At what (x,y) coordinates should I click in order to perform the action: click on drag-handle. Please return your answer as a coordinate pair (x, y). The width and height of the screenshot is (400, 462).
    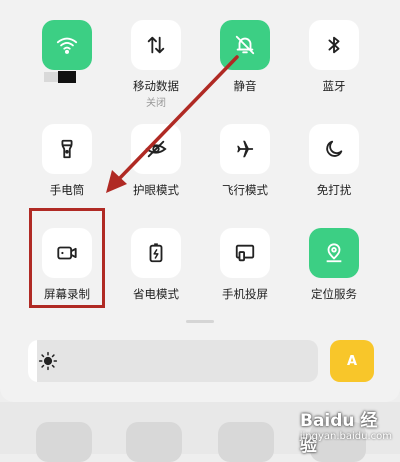
    Looking at the image, I should click on (200, 321).